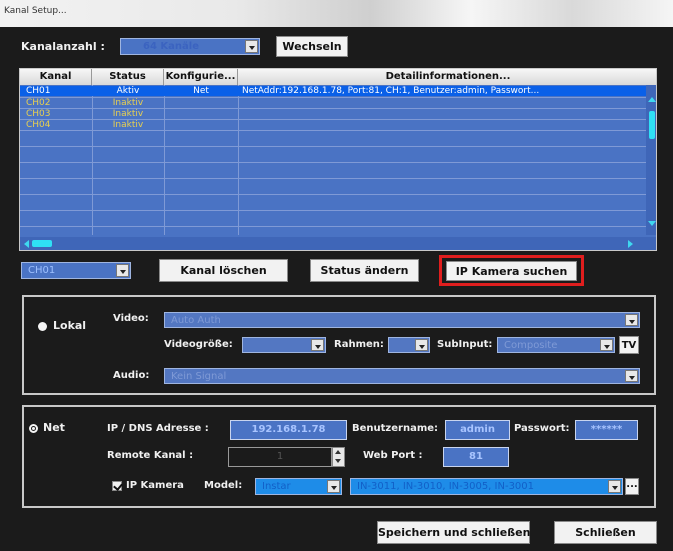  Describe the element at coordinates (652, 223) in the screenshot. I see `scroll-down-icon` at that location.